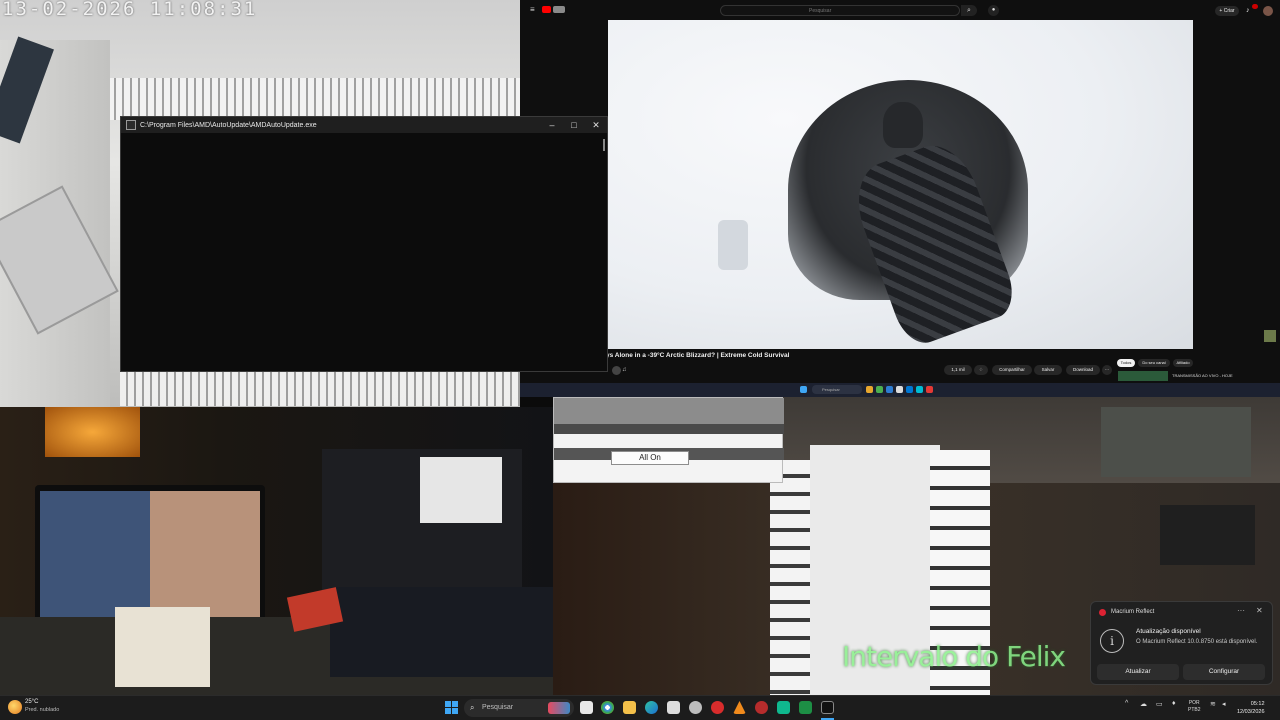 The width and height of the screenshot is (1280, 720). What do you see at coordinates (1202, 375) in the screenshot?
I see `recommended-title: TRANSMISSÃO AO VIVO - HOJE` at bounding box center [1202, 375].